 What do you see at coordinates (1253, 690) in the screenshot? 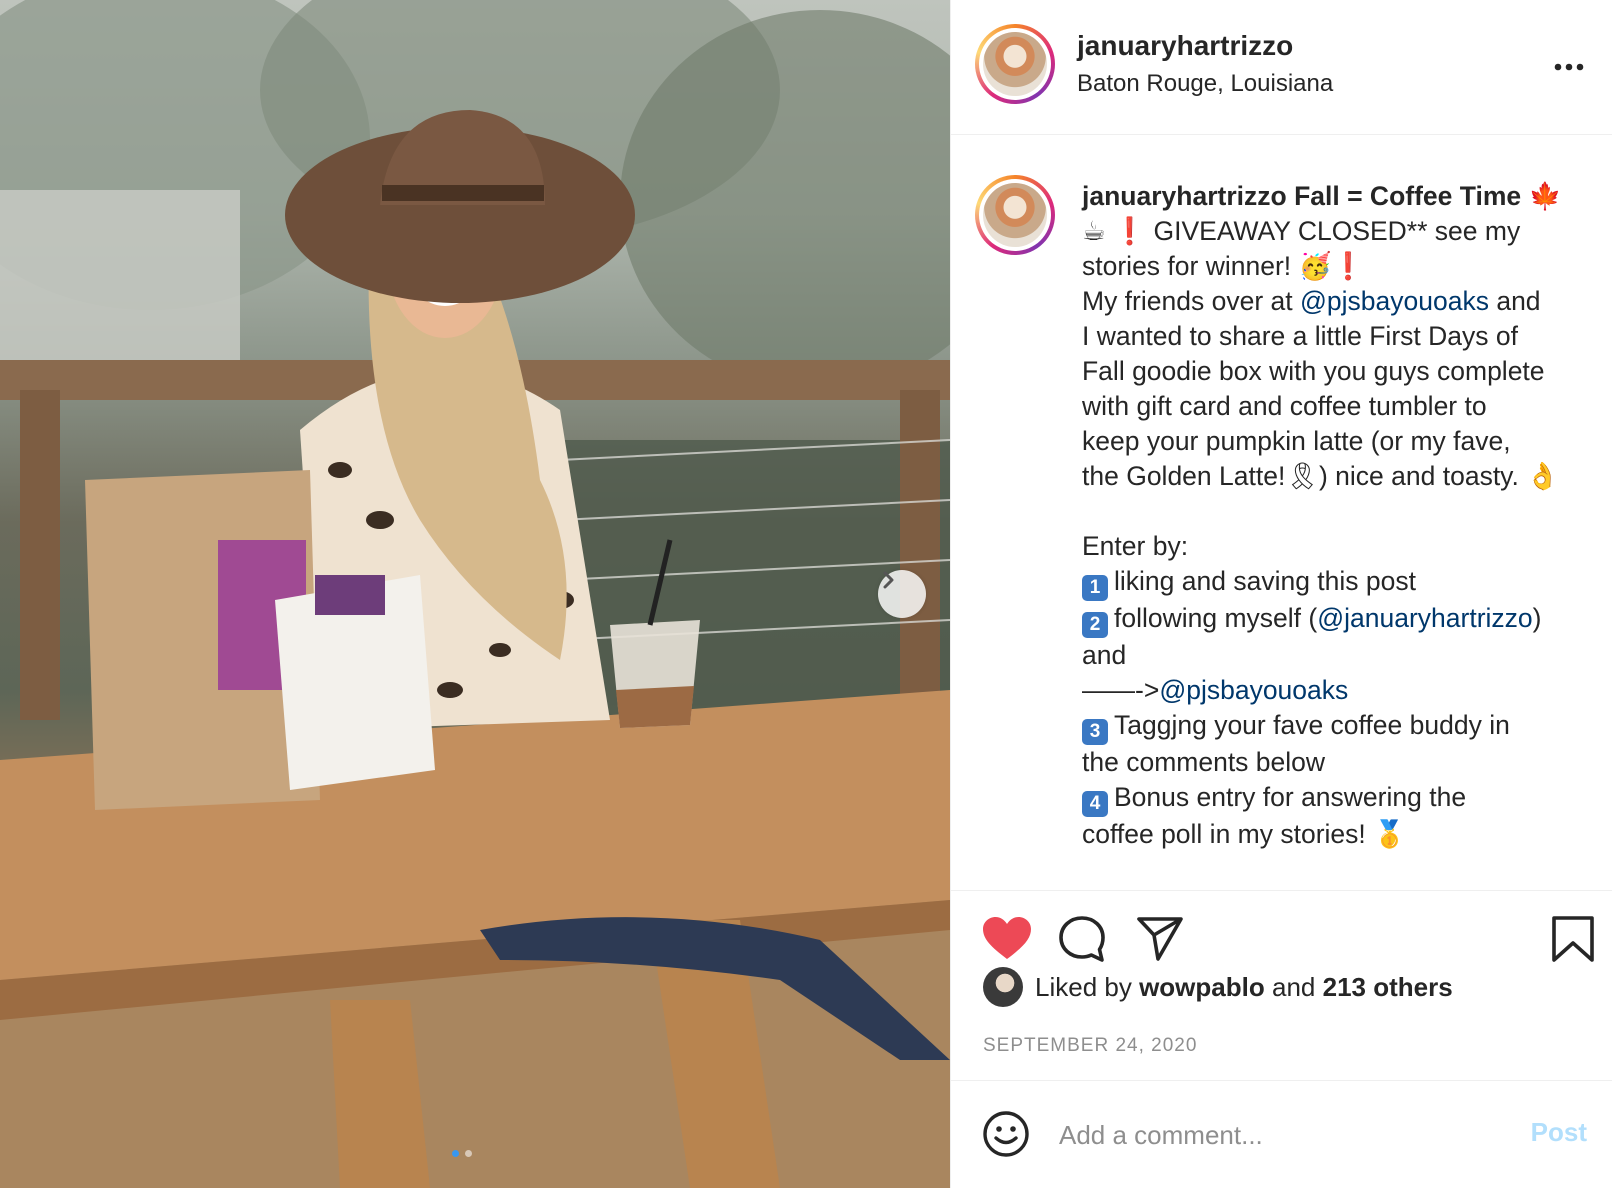
I see `mention-pjsbayouoaks-2: @pjsbayouoaks` at bounding box center [1253, 690].